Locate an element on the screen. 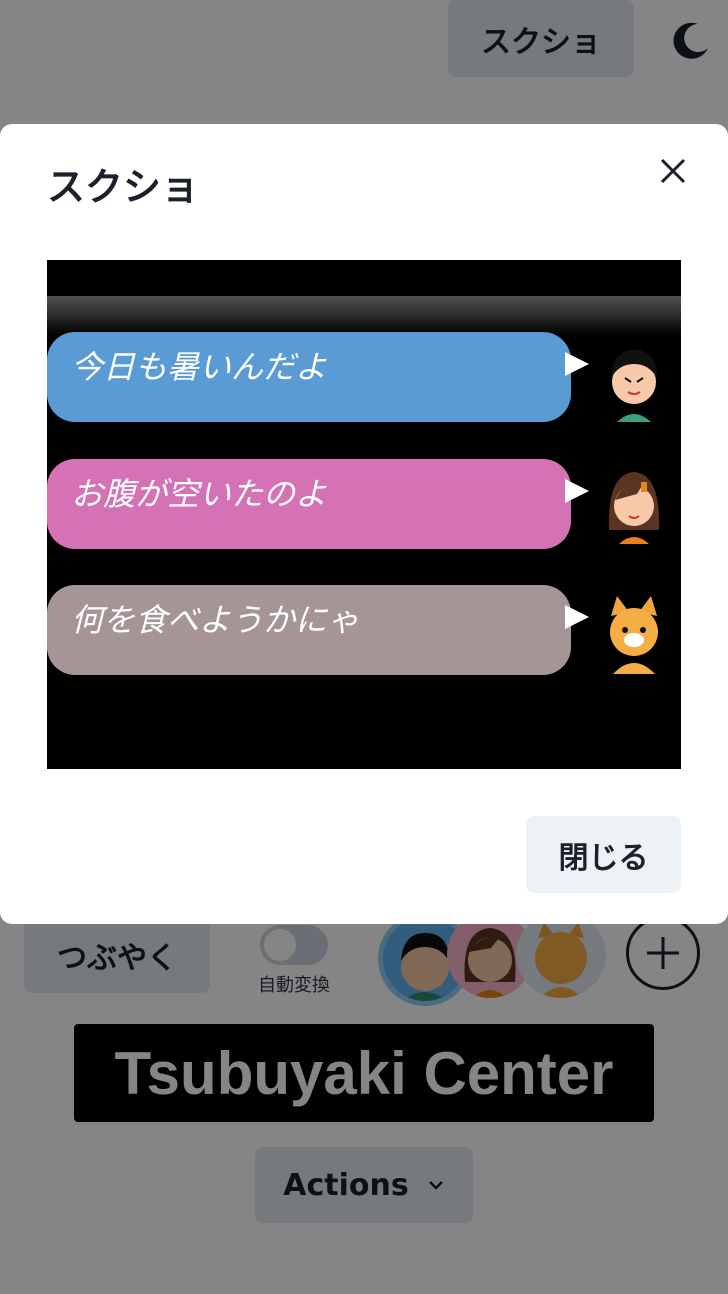  cat-face-icon is located at coordinates (634, 635).